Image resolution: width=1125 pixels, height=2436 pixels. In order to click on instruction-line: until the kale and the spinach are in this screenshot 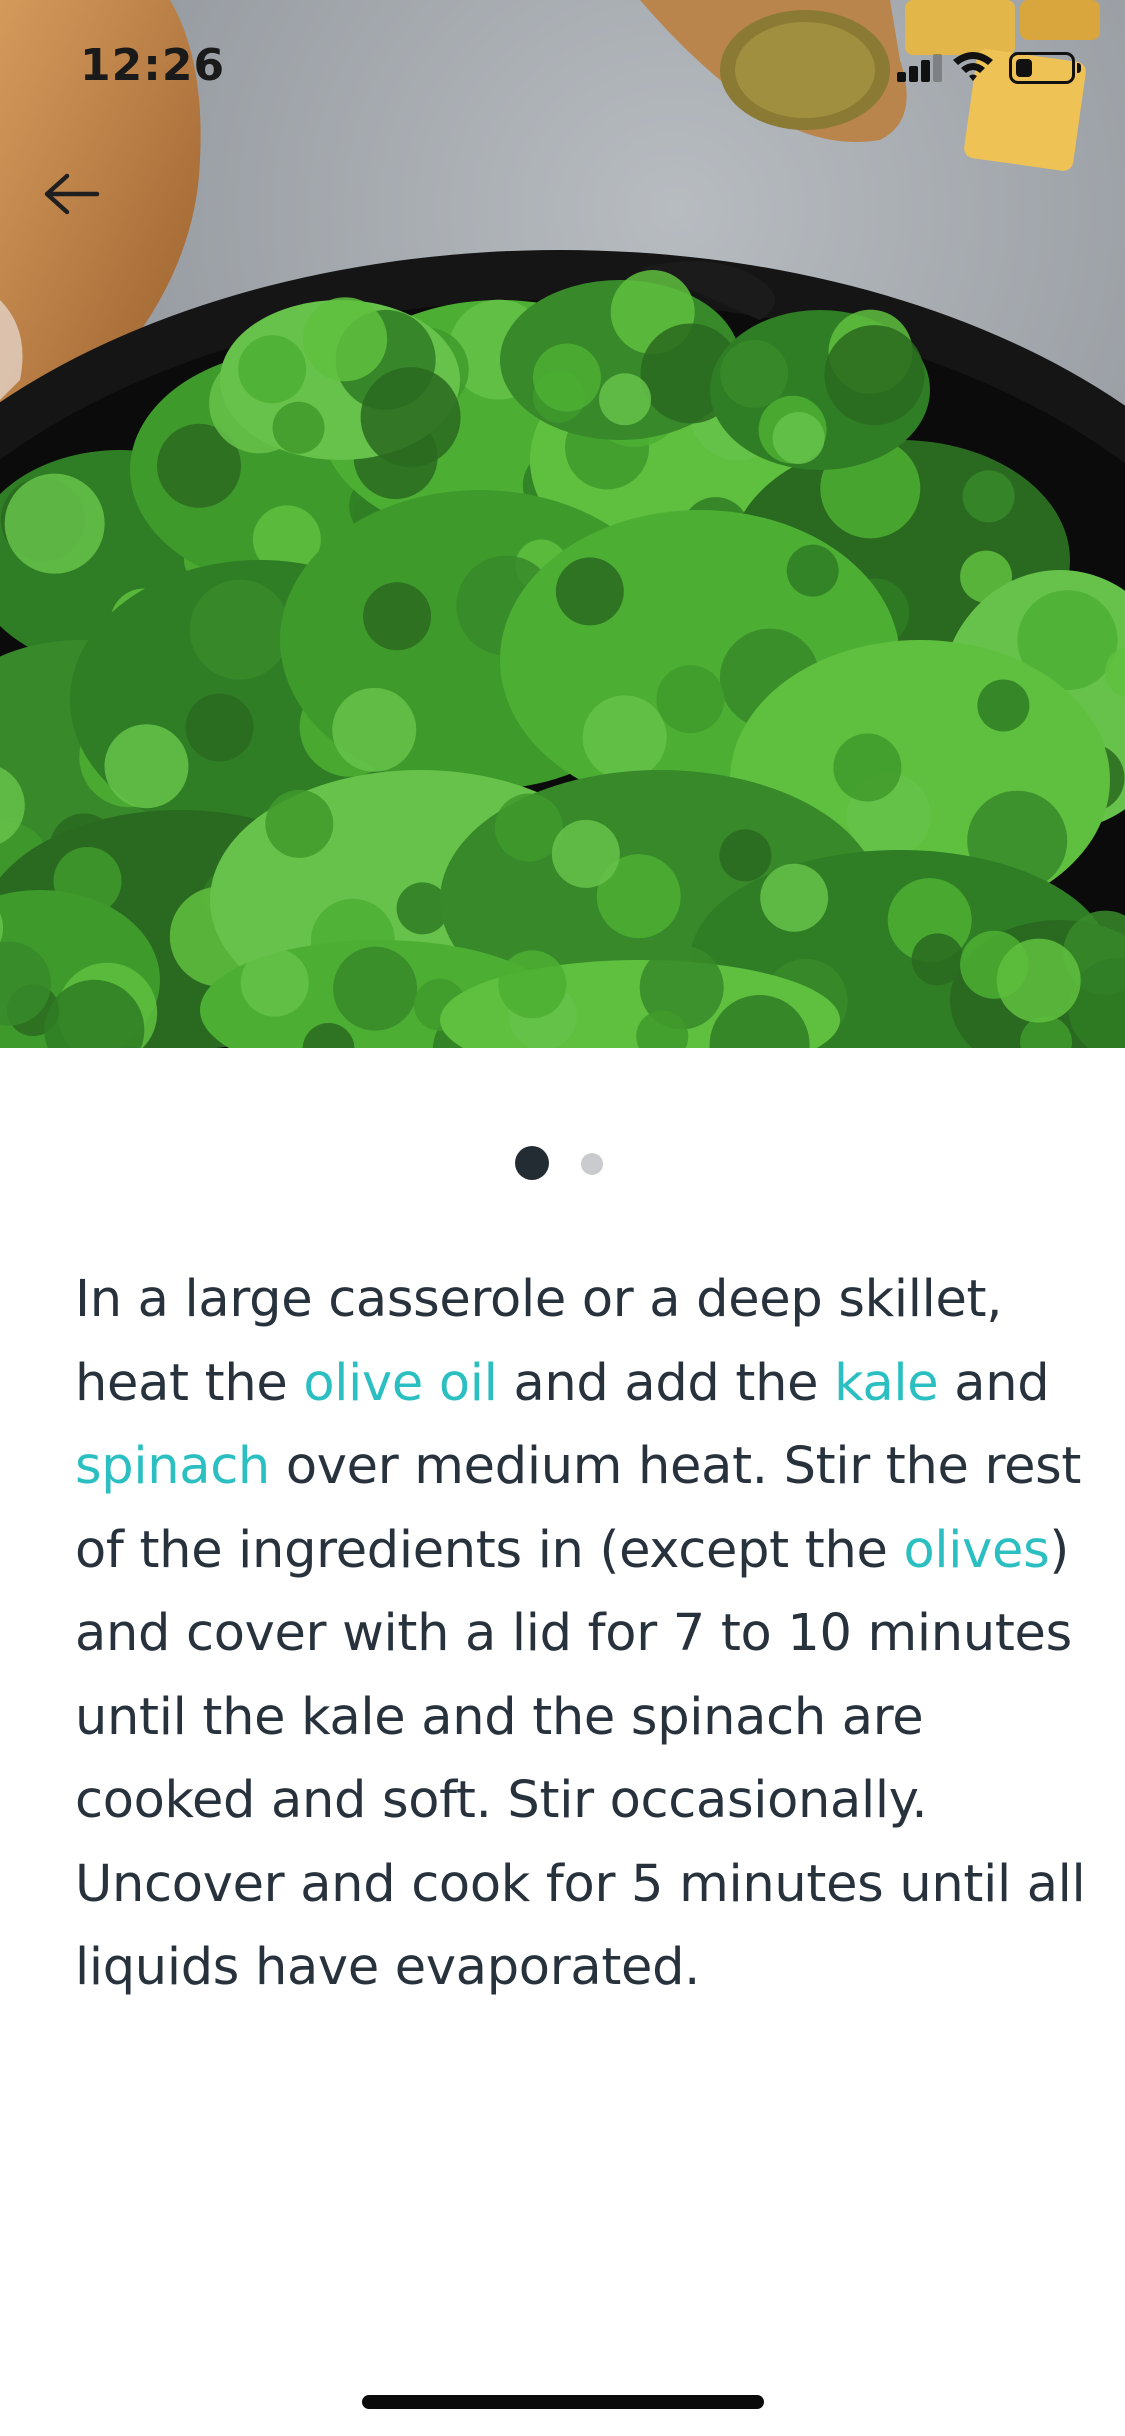, I will do `click(575, 1718)`.